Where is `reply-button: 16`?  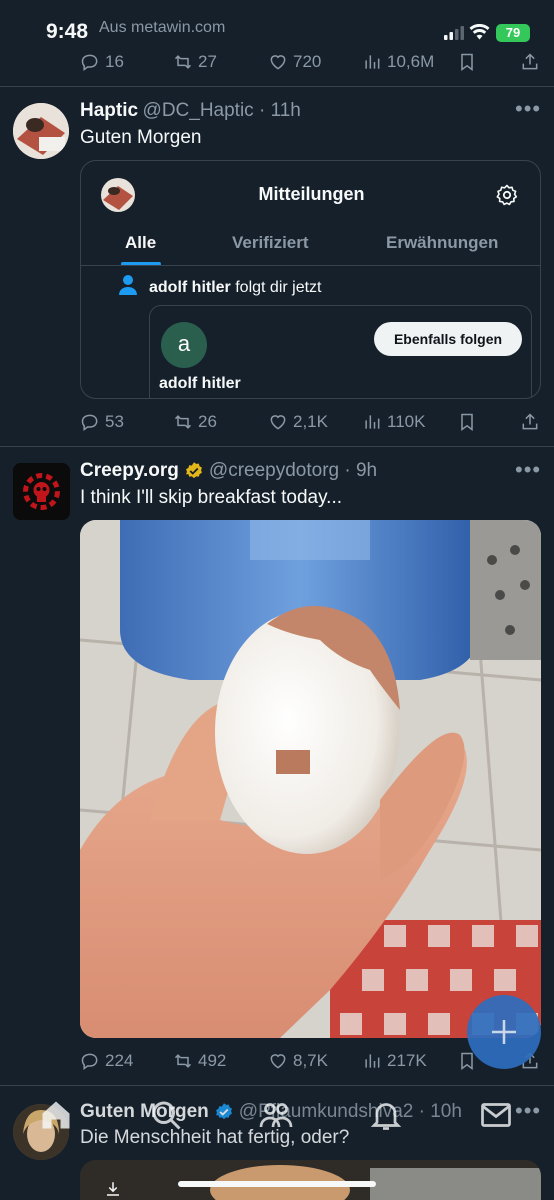 reply-button: 16 is located at coordinates (102, 62).